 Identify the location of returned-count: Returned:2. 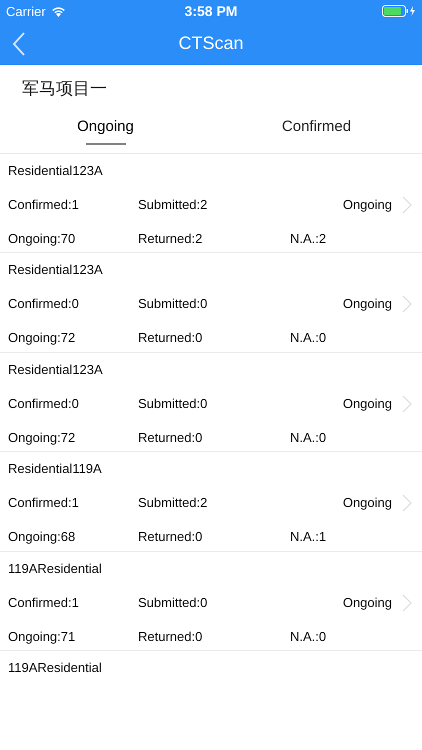
(171, 239).